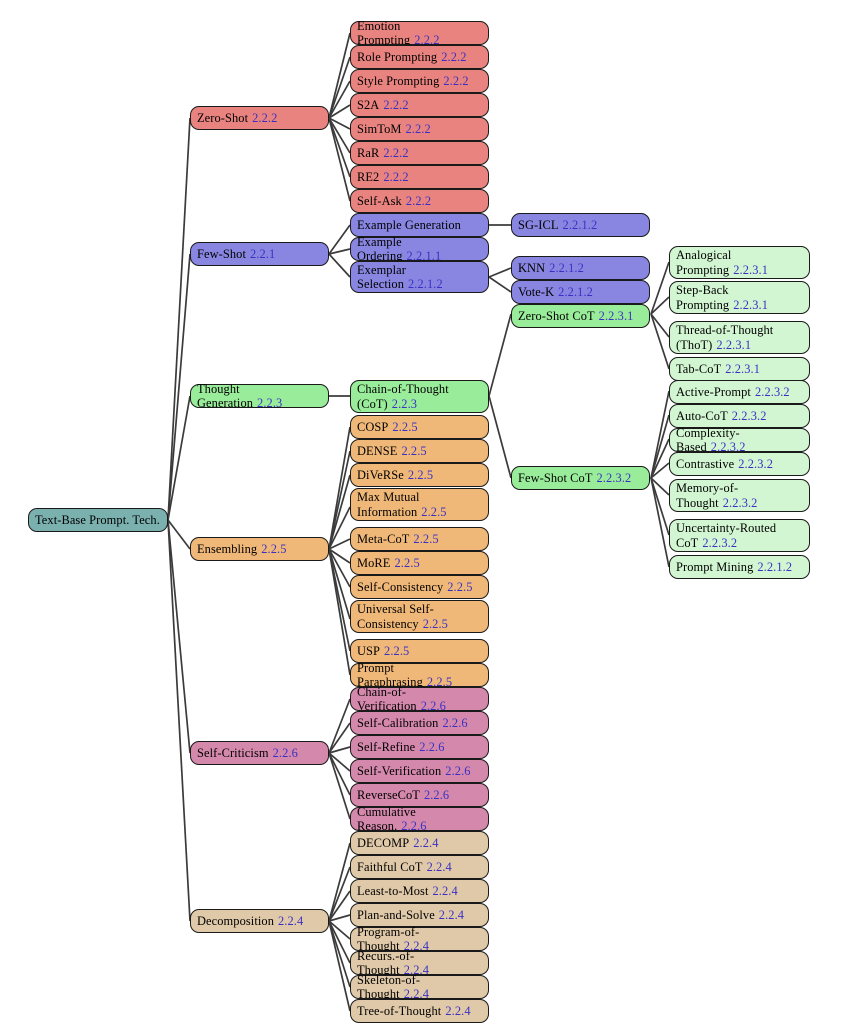 Image resolution: width=847 pixels, height=1024 pixels. What do you see at coordinates (419, 723) in the screenshot?
I see `node-self-calibration: Self-Calibration 2.2.6` at bounding box center [419, 723].